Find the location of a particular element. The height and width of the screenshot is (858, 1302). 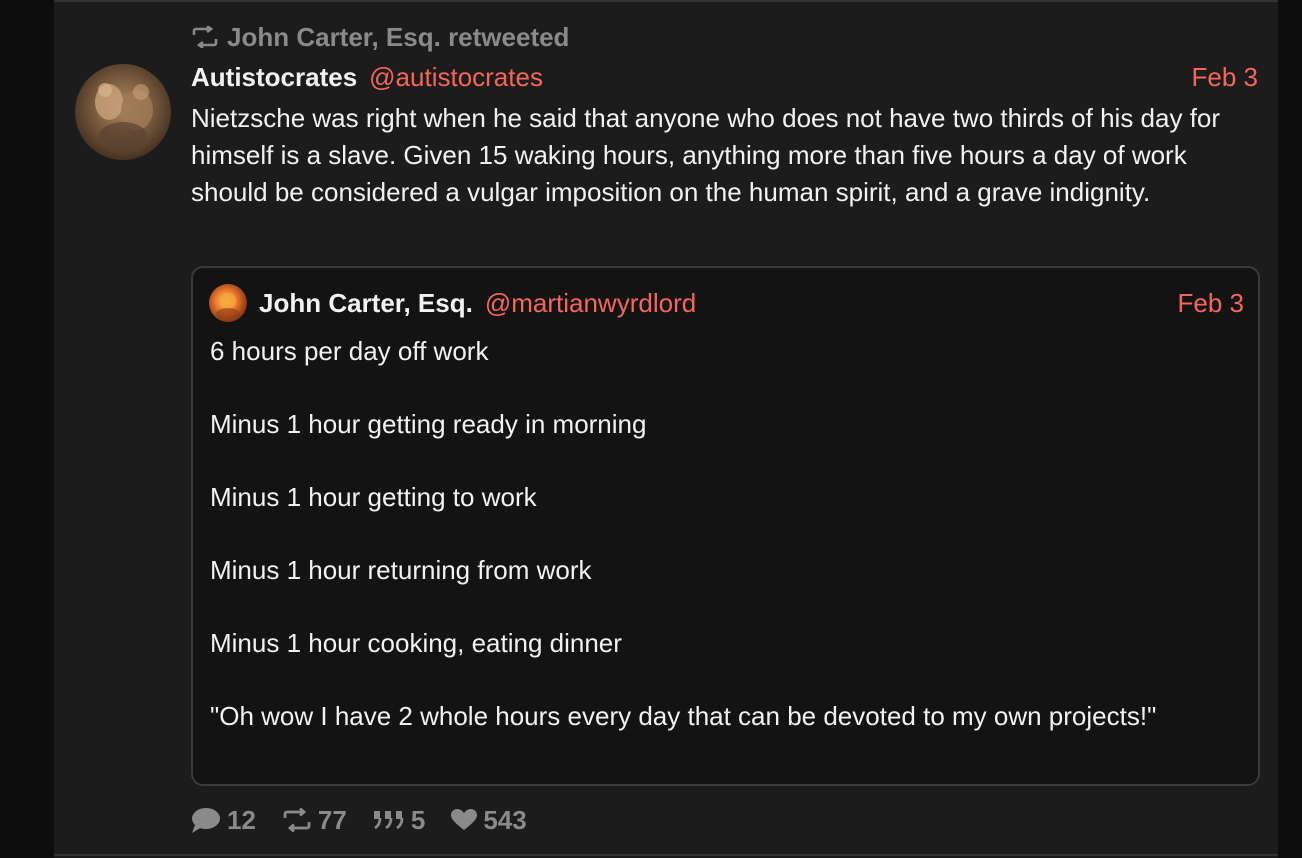

tweet-actions: 12 77 5 543 is located at coordinates (372, 820).